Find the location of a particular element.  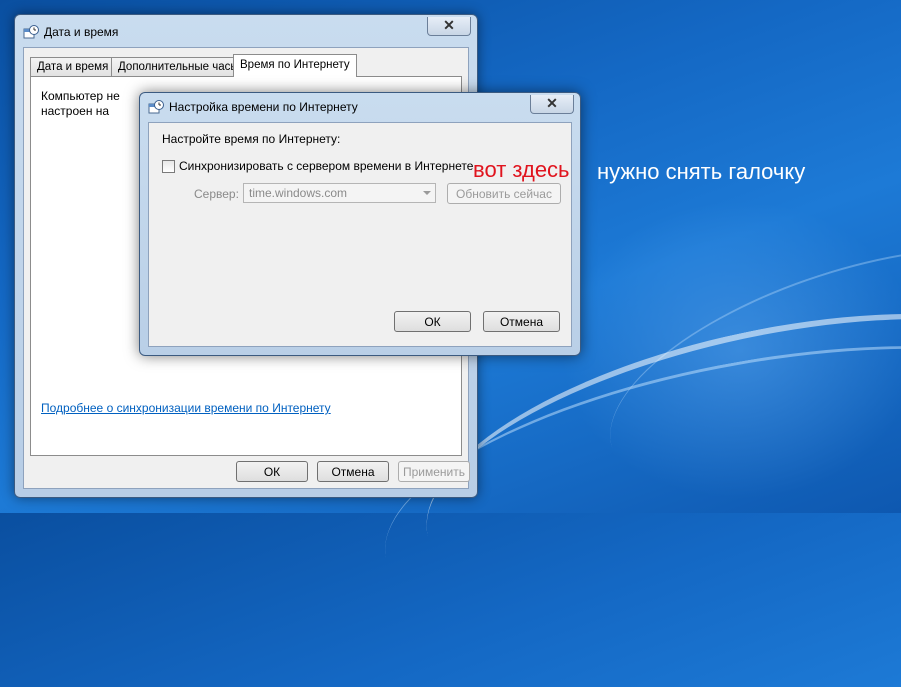

tab-date-time: Дата и время is located at coordinates (73, 66).